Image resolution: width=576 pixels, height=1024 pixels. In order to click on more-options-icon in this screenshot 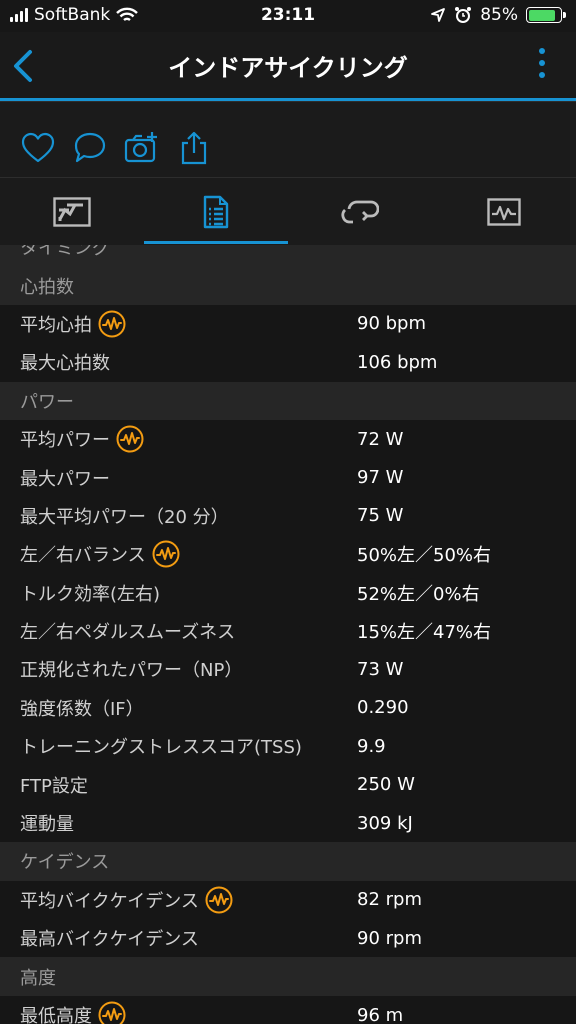, I will do `click(542, 66)`.